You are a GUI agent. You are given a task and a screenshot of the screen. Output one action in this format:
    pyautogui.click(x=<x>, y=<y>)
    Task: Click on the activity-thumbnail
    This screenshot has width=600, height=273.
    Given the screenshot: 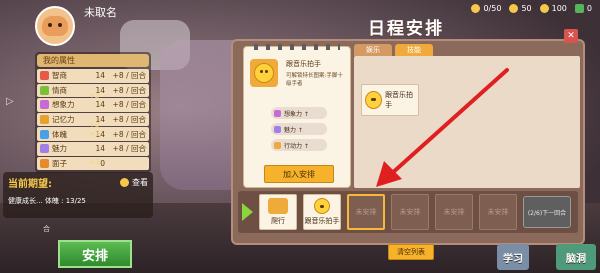 What is the action you would take?
    pyautogui.click(x=264, y=73)
    